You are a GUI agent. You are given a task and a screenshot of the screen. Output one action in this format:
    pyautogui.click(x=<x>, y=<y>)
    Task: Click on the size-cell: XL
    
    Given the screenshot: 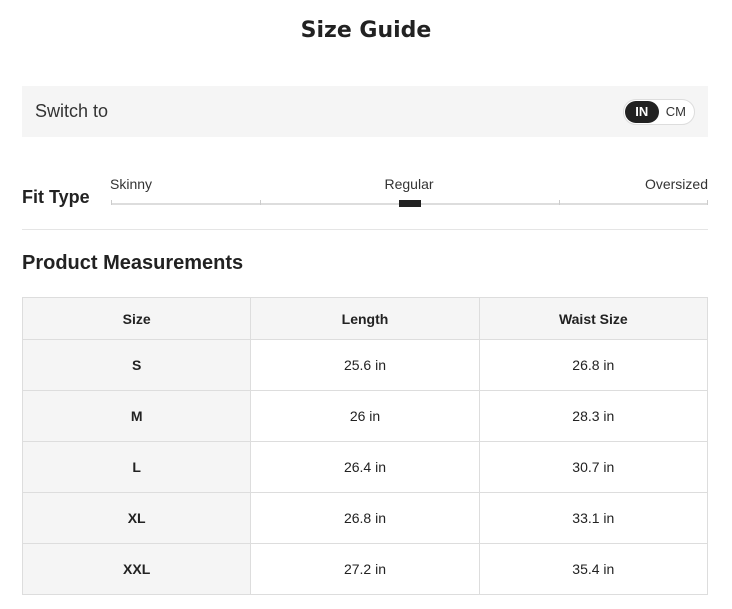 What is the action you would take?
    pyautogui.click(x=136, y=518)
    